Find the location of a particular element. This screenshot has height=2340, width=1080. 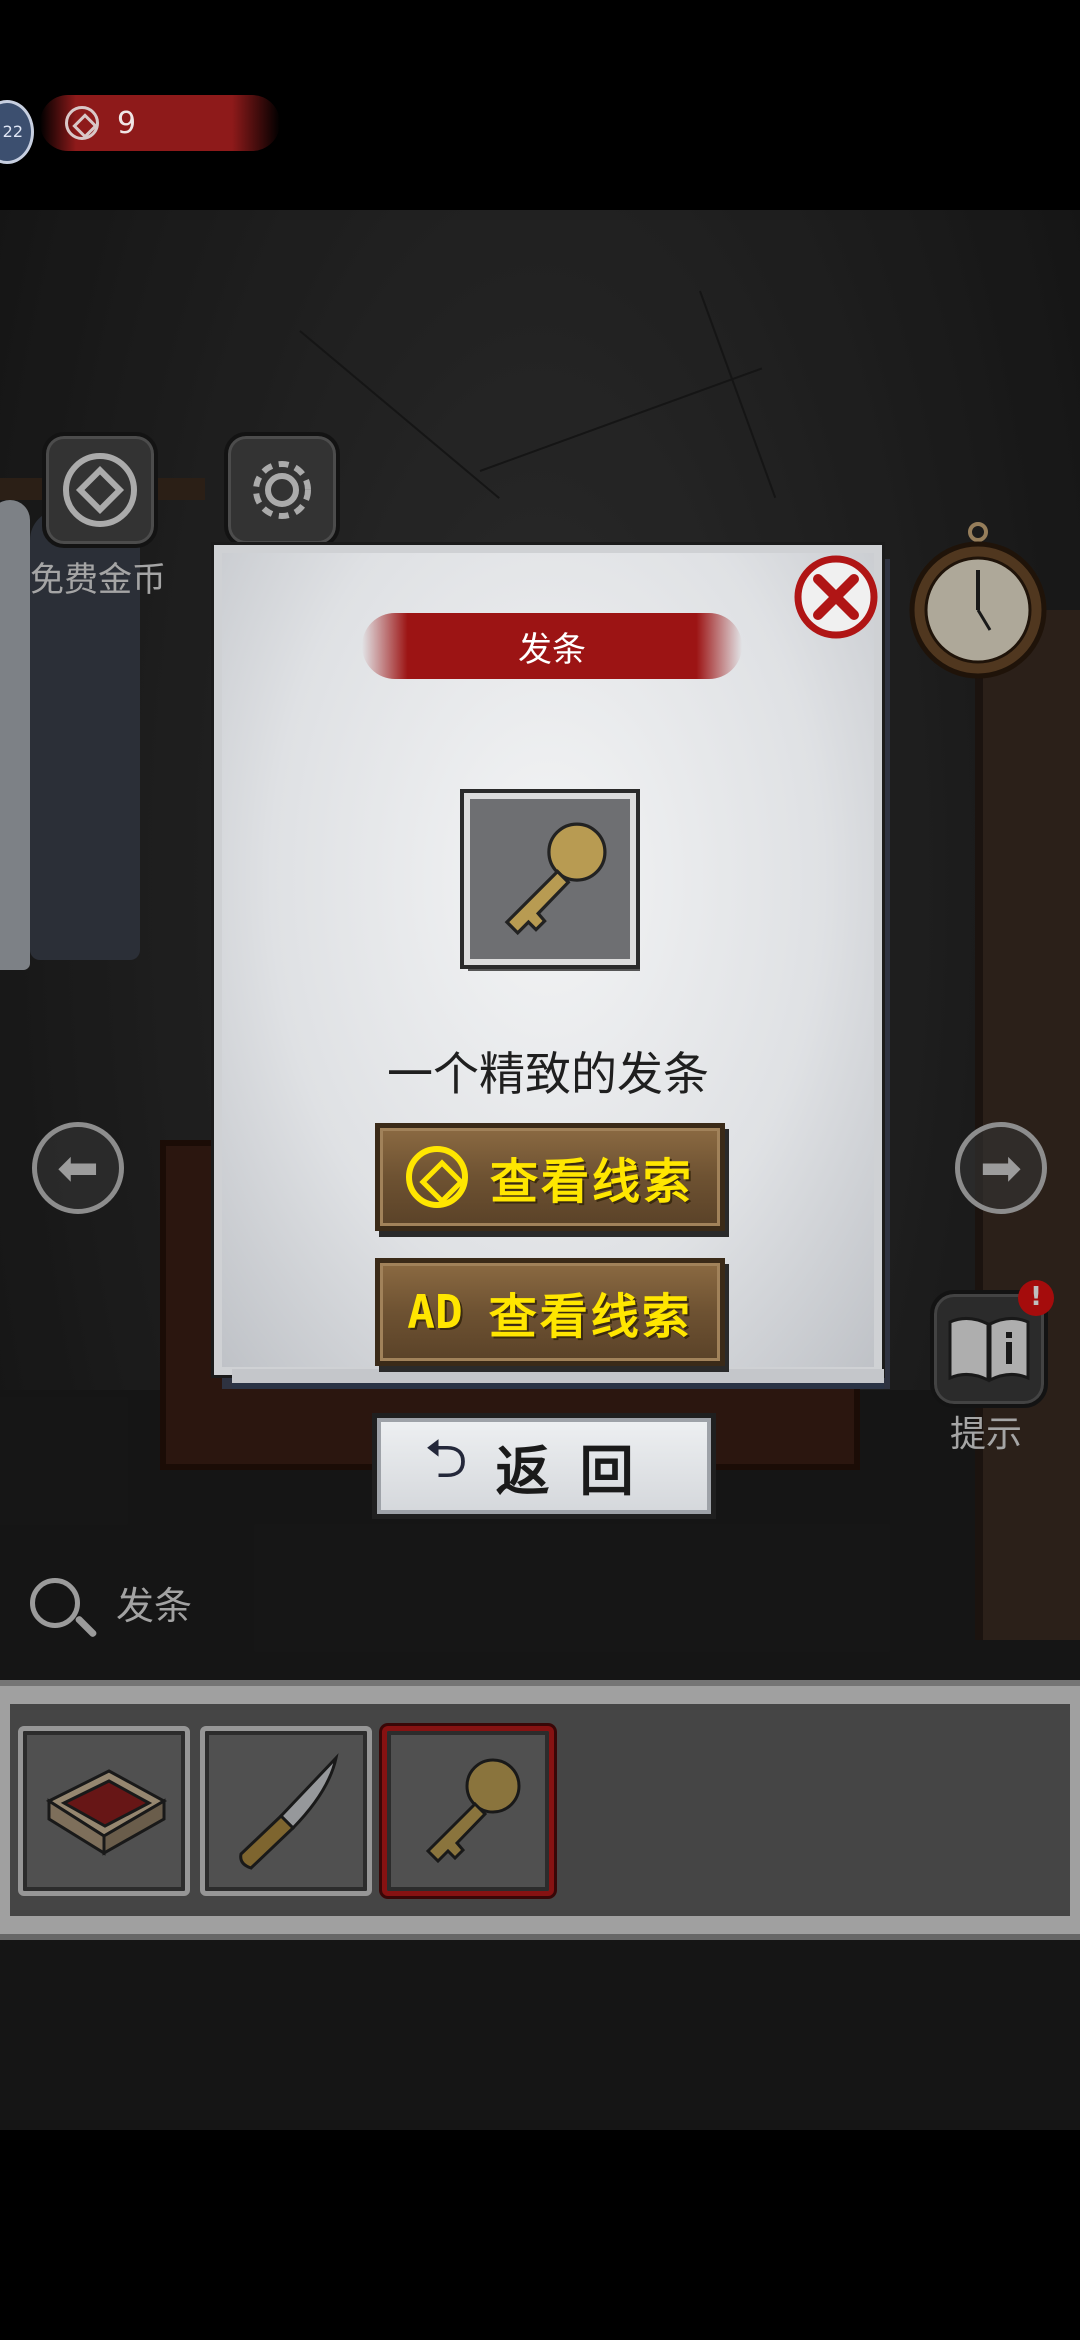

coin-clue-button: 查看线索 is located at coordinates (550, 1177).